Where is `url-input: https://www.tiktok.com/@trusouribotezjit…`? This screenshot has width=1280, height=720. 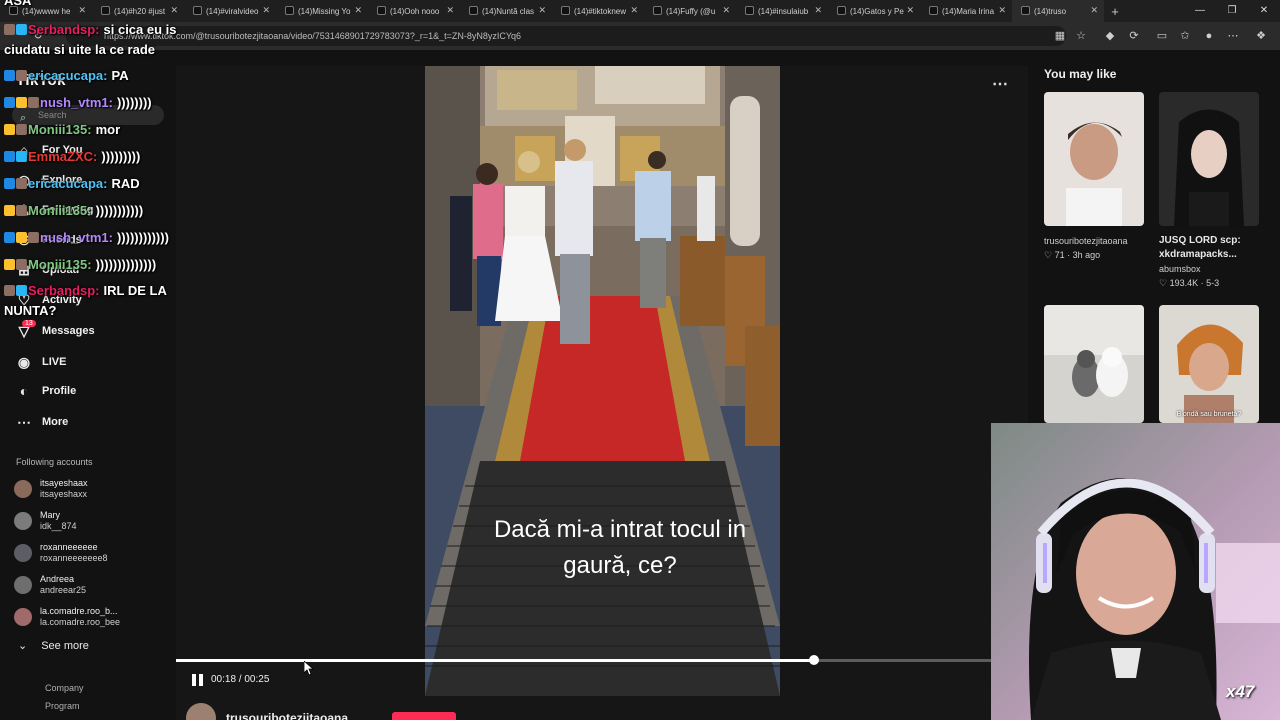 url-input: https://www.tiktok.com/@trusouribotezjit… is located at coordinates (566, 36).